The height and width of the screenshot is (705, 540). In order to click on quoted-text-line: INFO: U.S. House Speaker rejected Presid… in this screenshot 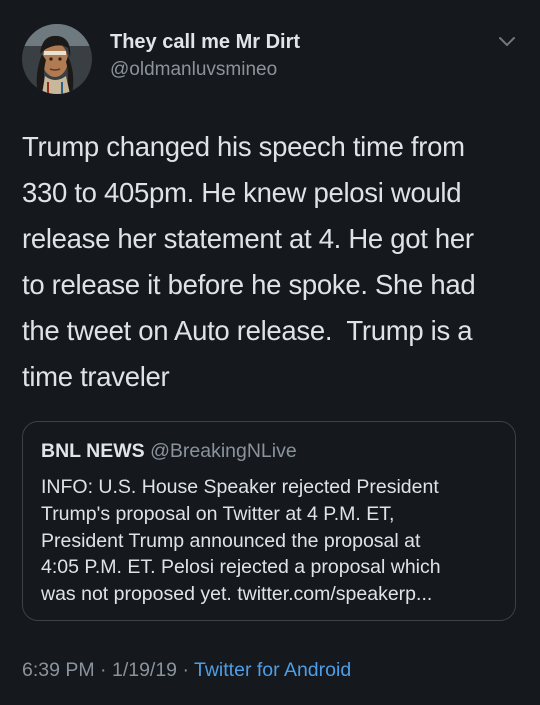, I will do `click(240, 487)`.